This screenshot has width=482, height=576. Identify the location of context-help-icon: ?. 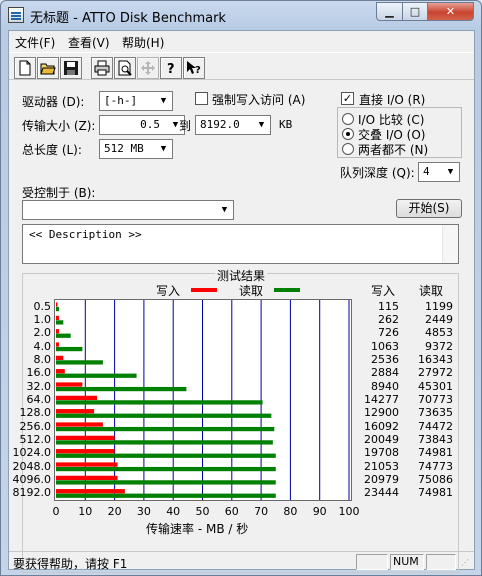
(194, 68).